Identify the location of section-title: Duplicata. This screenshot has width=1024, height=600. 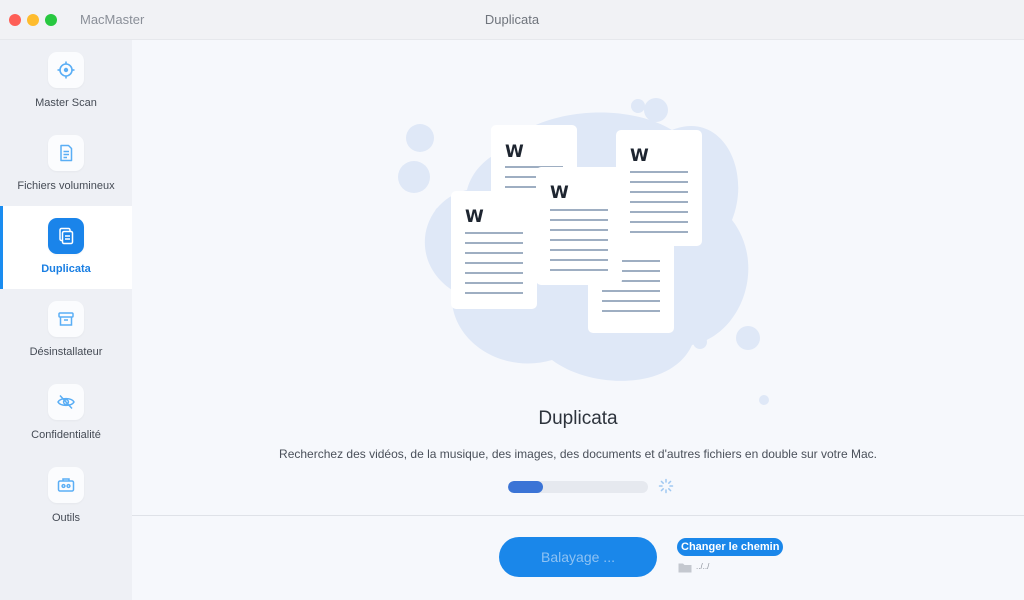
(578, 418).